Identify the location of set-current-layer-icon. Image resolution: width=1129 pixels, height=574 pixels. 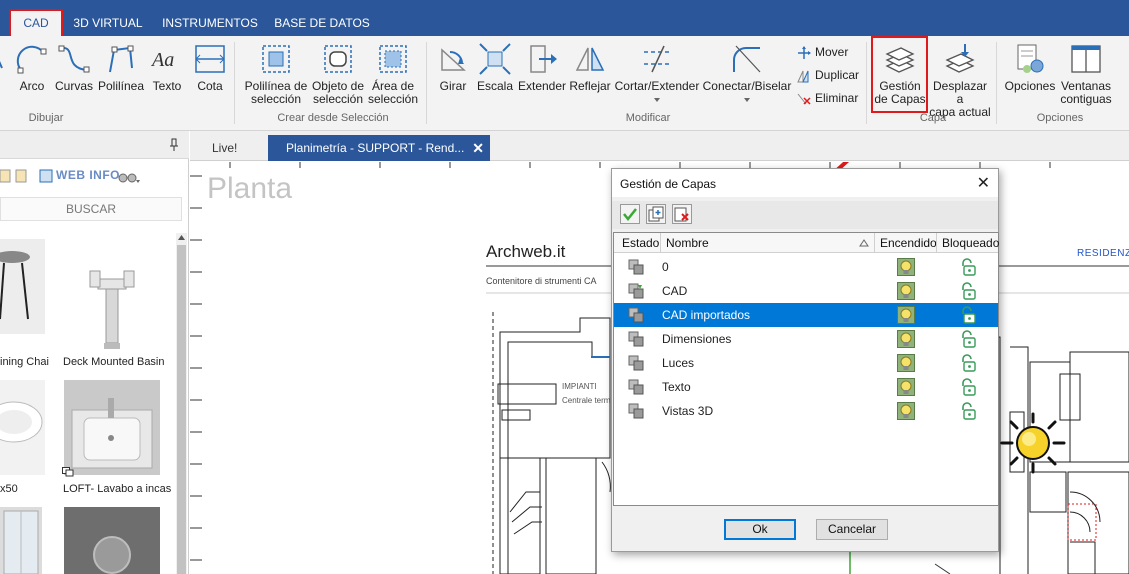
(630, 214).